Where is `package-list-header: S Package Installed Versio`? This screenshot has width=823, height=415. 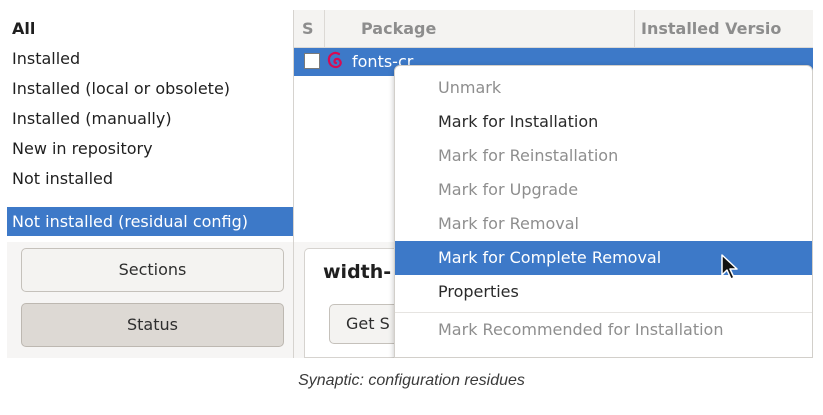
package-list-header: S Package Installed Versio is located at coordinates (553, 29).